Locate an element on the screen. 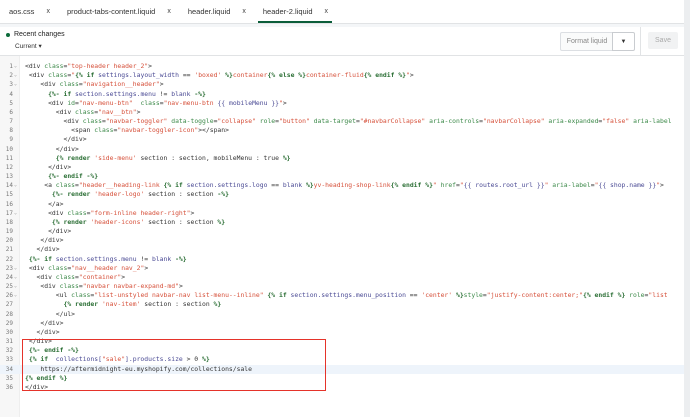  version-select: Current ▾ is located at coordinates (28, 46).